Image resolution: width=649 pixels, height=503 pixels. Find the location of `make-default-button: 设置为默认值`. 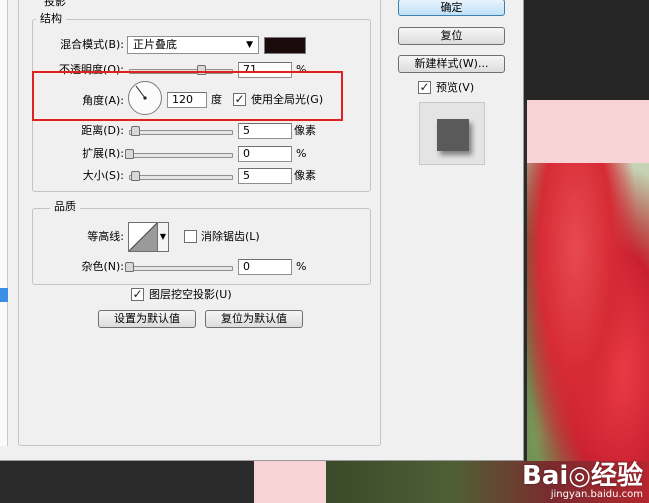

make-default-button: 设置为默认值 is located at coordinates (147, 319).